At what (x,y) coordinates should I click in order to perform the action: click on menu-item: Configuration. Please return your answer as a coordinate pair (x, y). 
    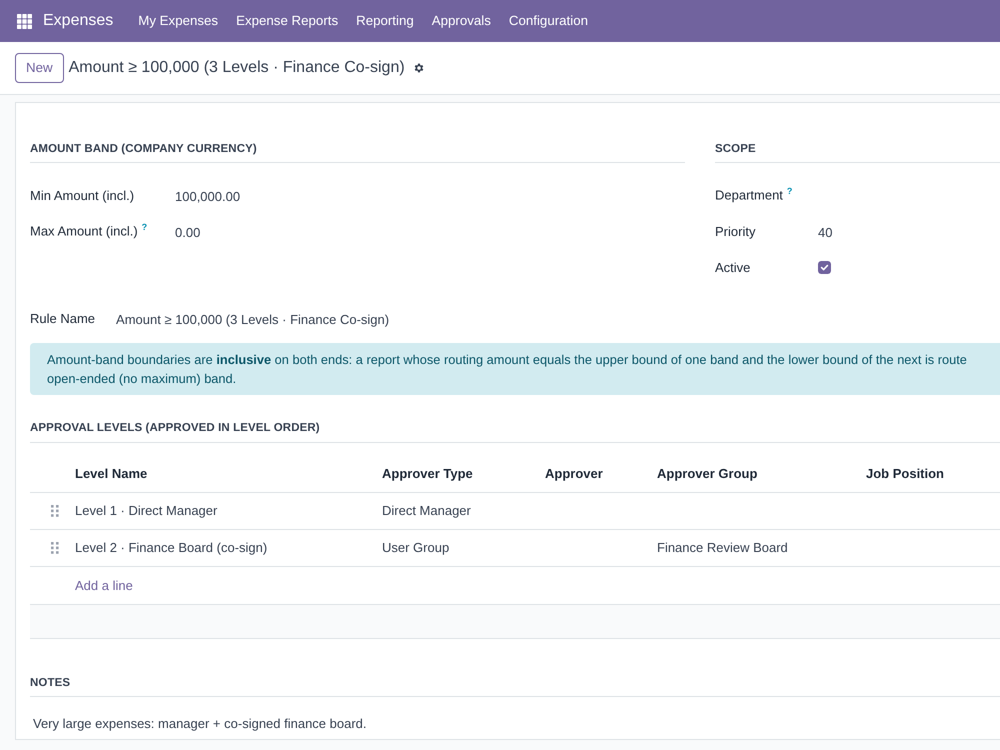
    Looking at the image, I should click on (548, 21).